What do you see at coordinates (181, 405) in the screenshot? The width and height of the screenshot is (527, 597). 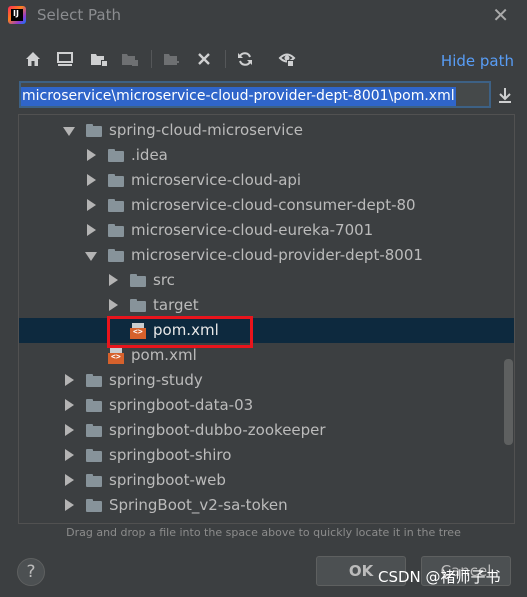 I see `tree-item-label: springboot-data-03` at bounding box center [181, 405].